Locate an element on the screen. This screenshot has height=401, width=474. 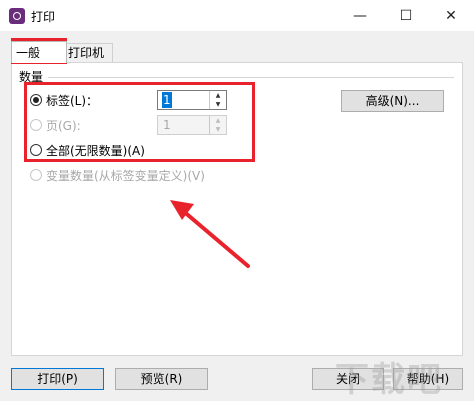
annotation-arrow-icon is located at coordinates (210, 234).